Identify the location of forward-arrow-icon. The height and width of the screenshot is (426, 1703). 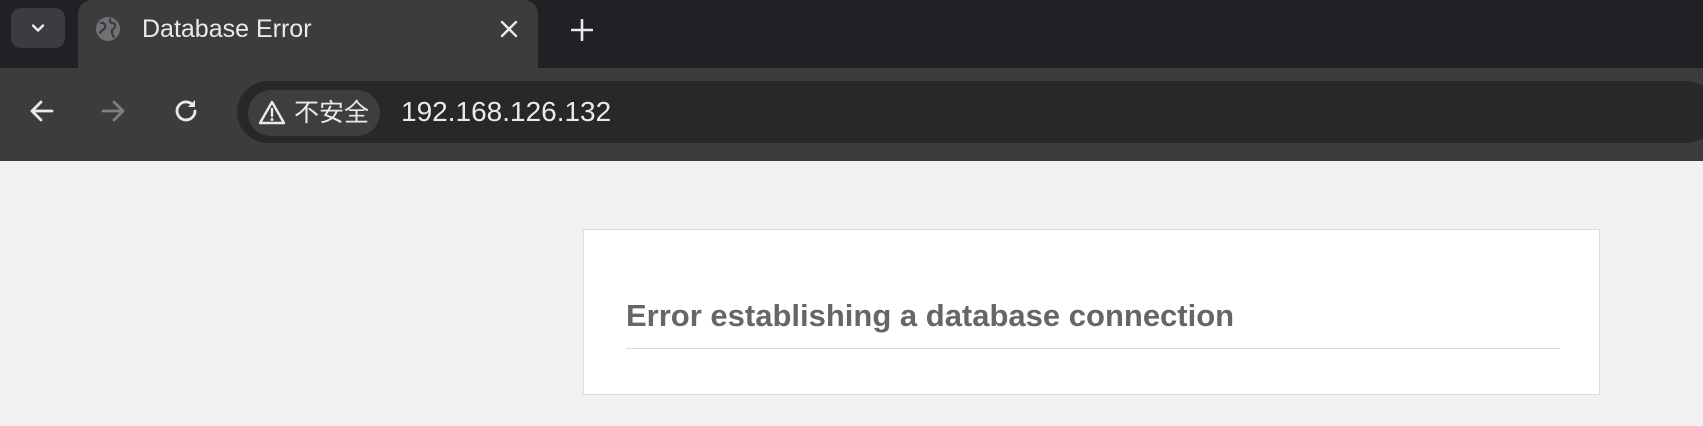
(113, 111).